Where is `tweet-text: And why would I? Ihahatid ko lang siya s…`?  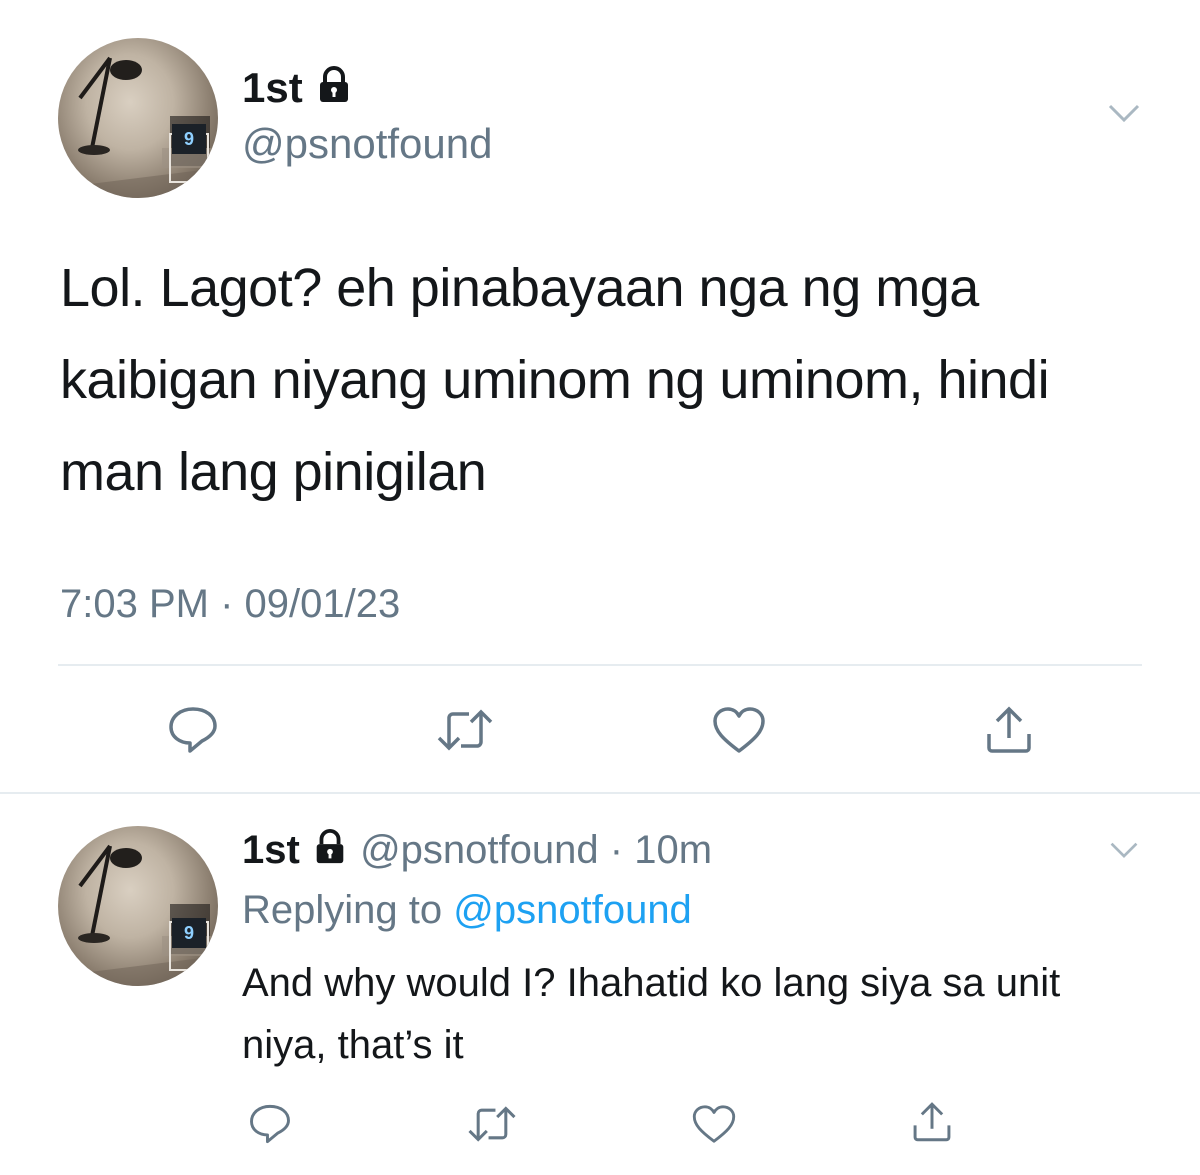
tweet-text: And why would I? Ihahatid ko lang siya s… is located at coordinates (651, 1014).